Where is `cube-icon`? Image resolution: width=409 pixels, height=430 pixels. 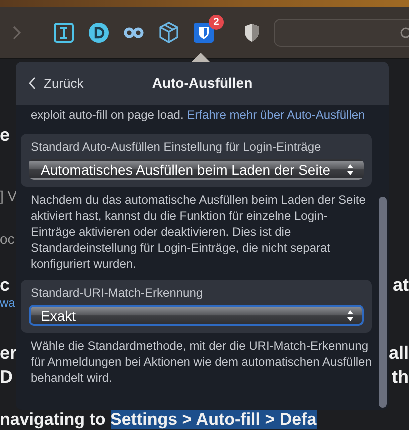
cube-icon is located at coordinates (169, 33).